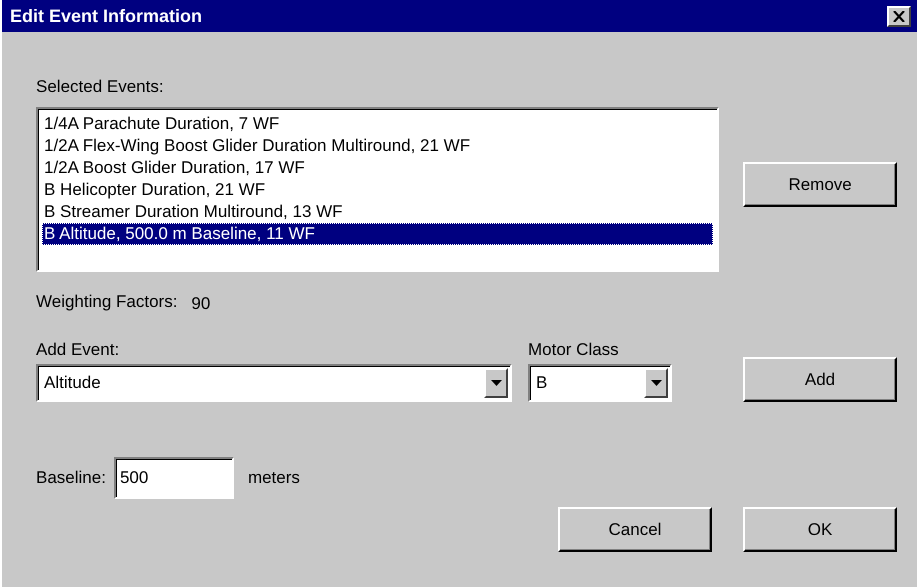  What do you see at coordinates (378, 146) in the screenshot?
I see `list-item: 1/2A Flex-Wing Boost Glider Duration Multiround, 21 WF` at bounding box center [378, 146].